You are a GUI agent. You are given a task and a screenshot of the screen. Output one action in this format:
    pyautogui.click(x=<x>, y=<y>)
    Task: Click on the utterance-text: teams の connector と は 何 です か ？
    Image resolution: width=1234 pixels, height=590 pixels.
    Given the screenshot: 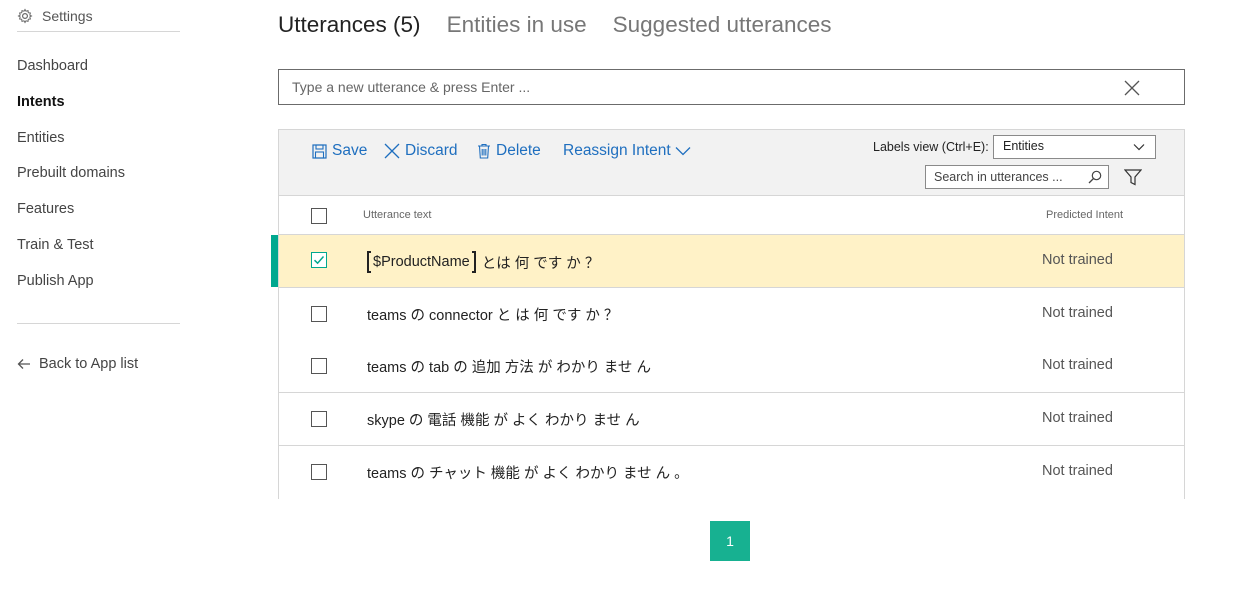 What is the action you would take?
    pyautogui.click(x=492, y=314)
    